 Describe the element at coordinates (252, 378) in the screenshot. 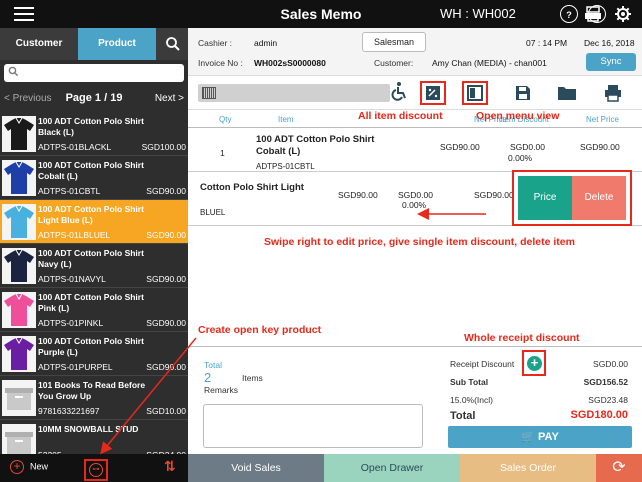

I see `items-label: Items` at that location.